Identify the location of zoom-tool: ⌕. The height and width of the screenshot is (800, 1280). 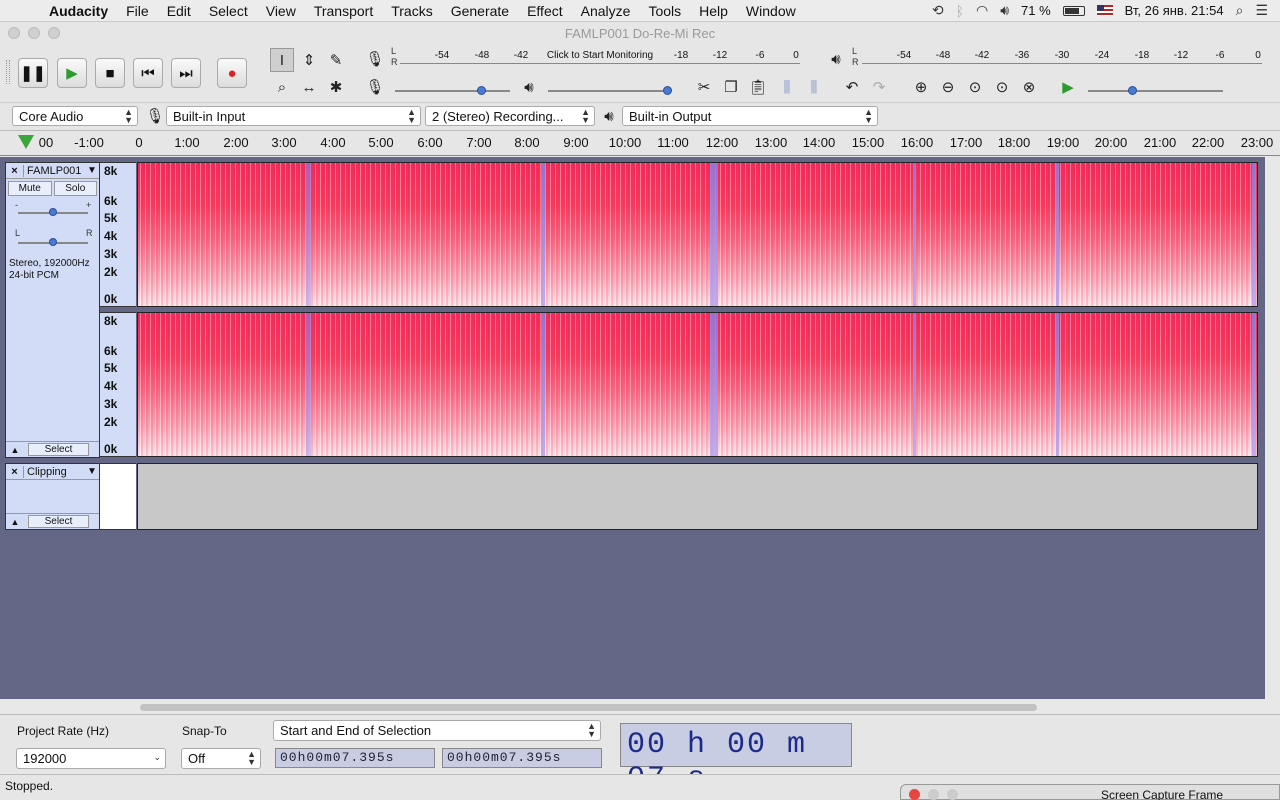
(282, 87).